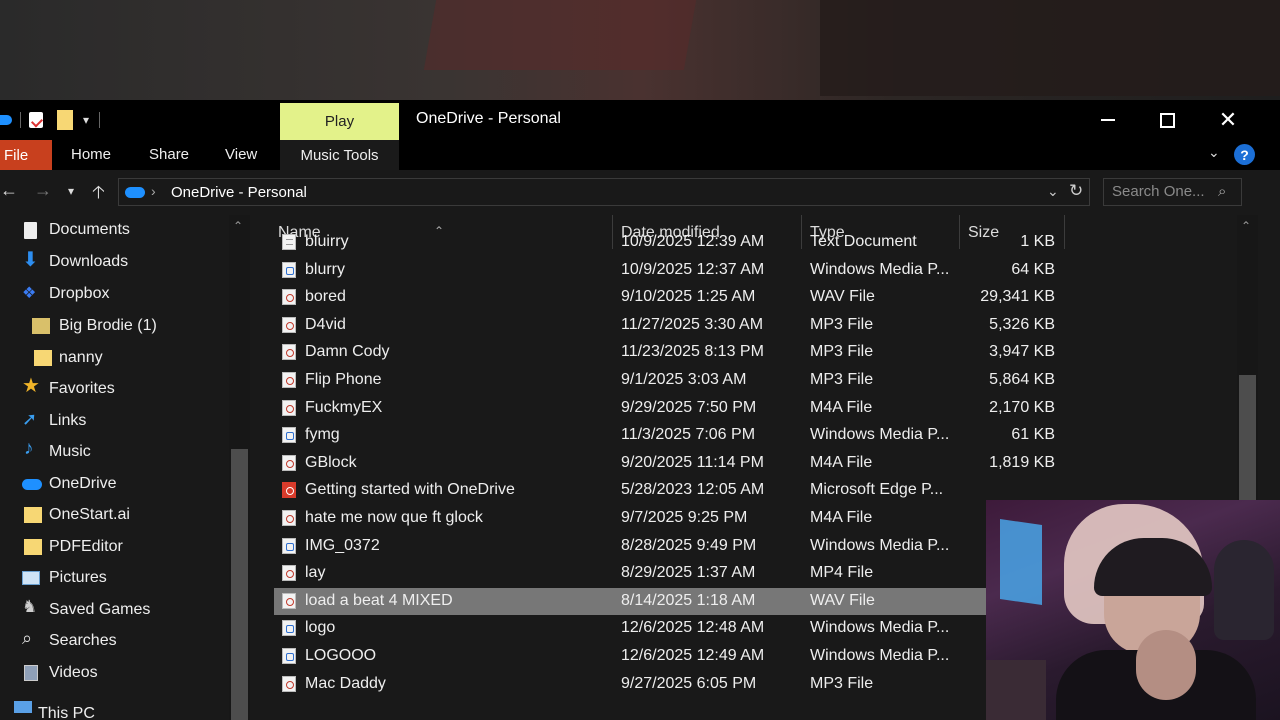 This screenshot has height=720, width=1280. Describe the element at coordinates (115, 547) in the screenshot. I see `sidebar-item-pdfeditor: PDFEditor` at that location.